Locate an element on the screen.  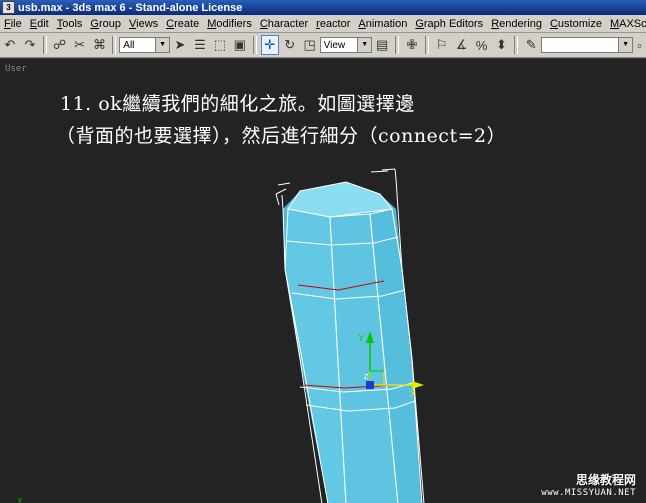
menu-item-label-rest: odifiers is located at coordinates (234, 23).